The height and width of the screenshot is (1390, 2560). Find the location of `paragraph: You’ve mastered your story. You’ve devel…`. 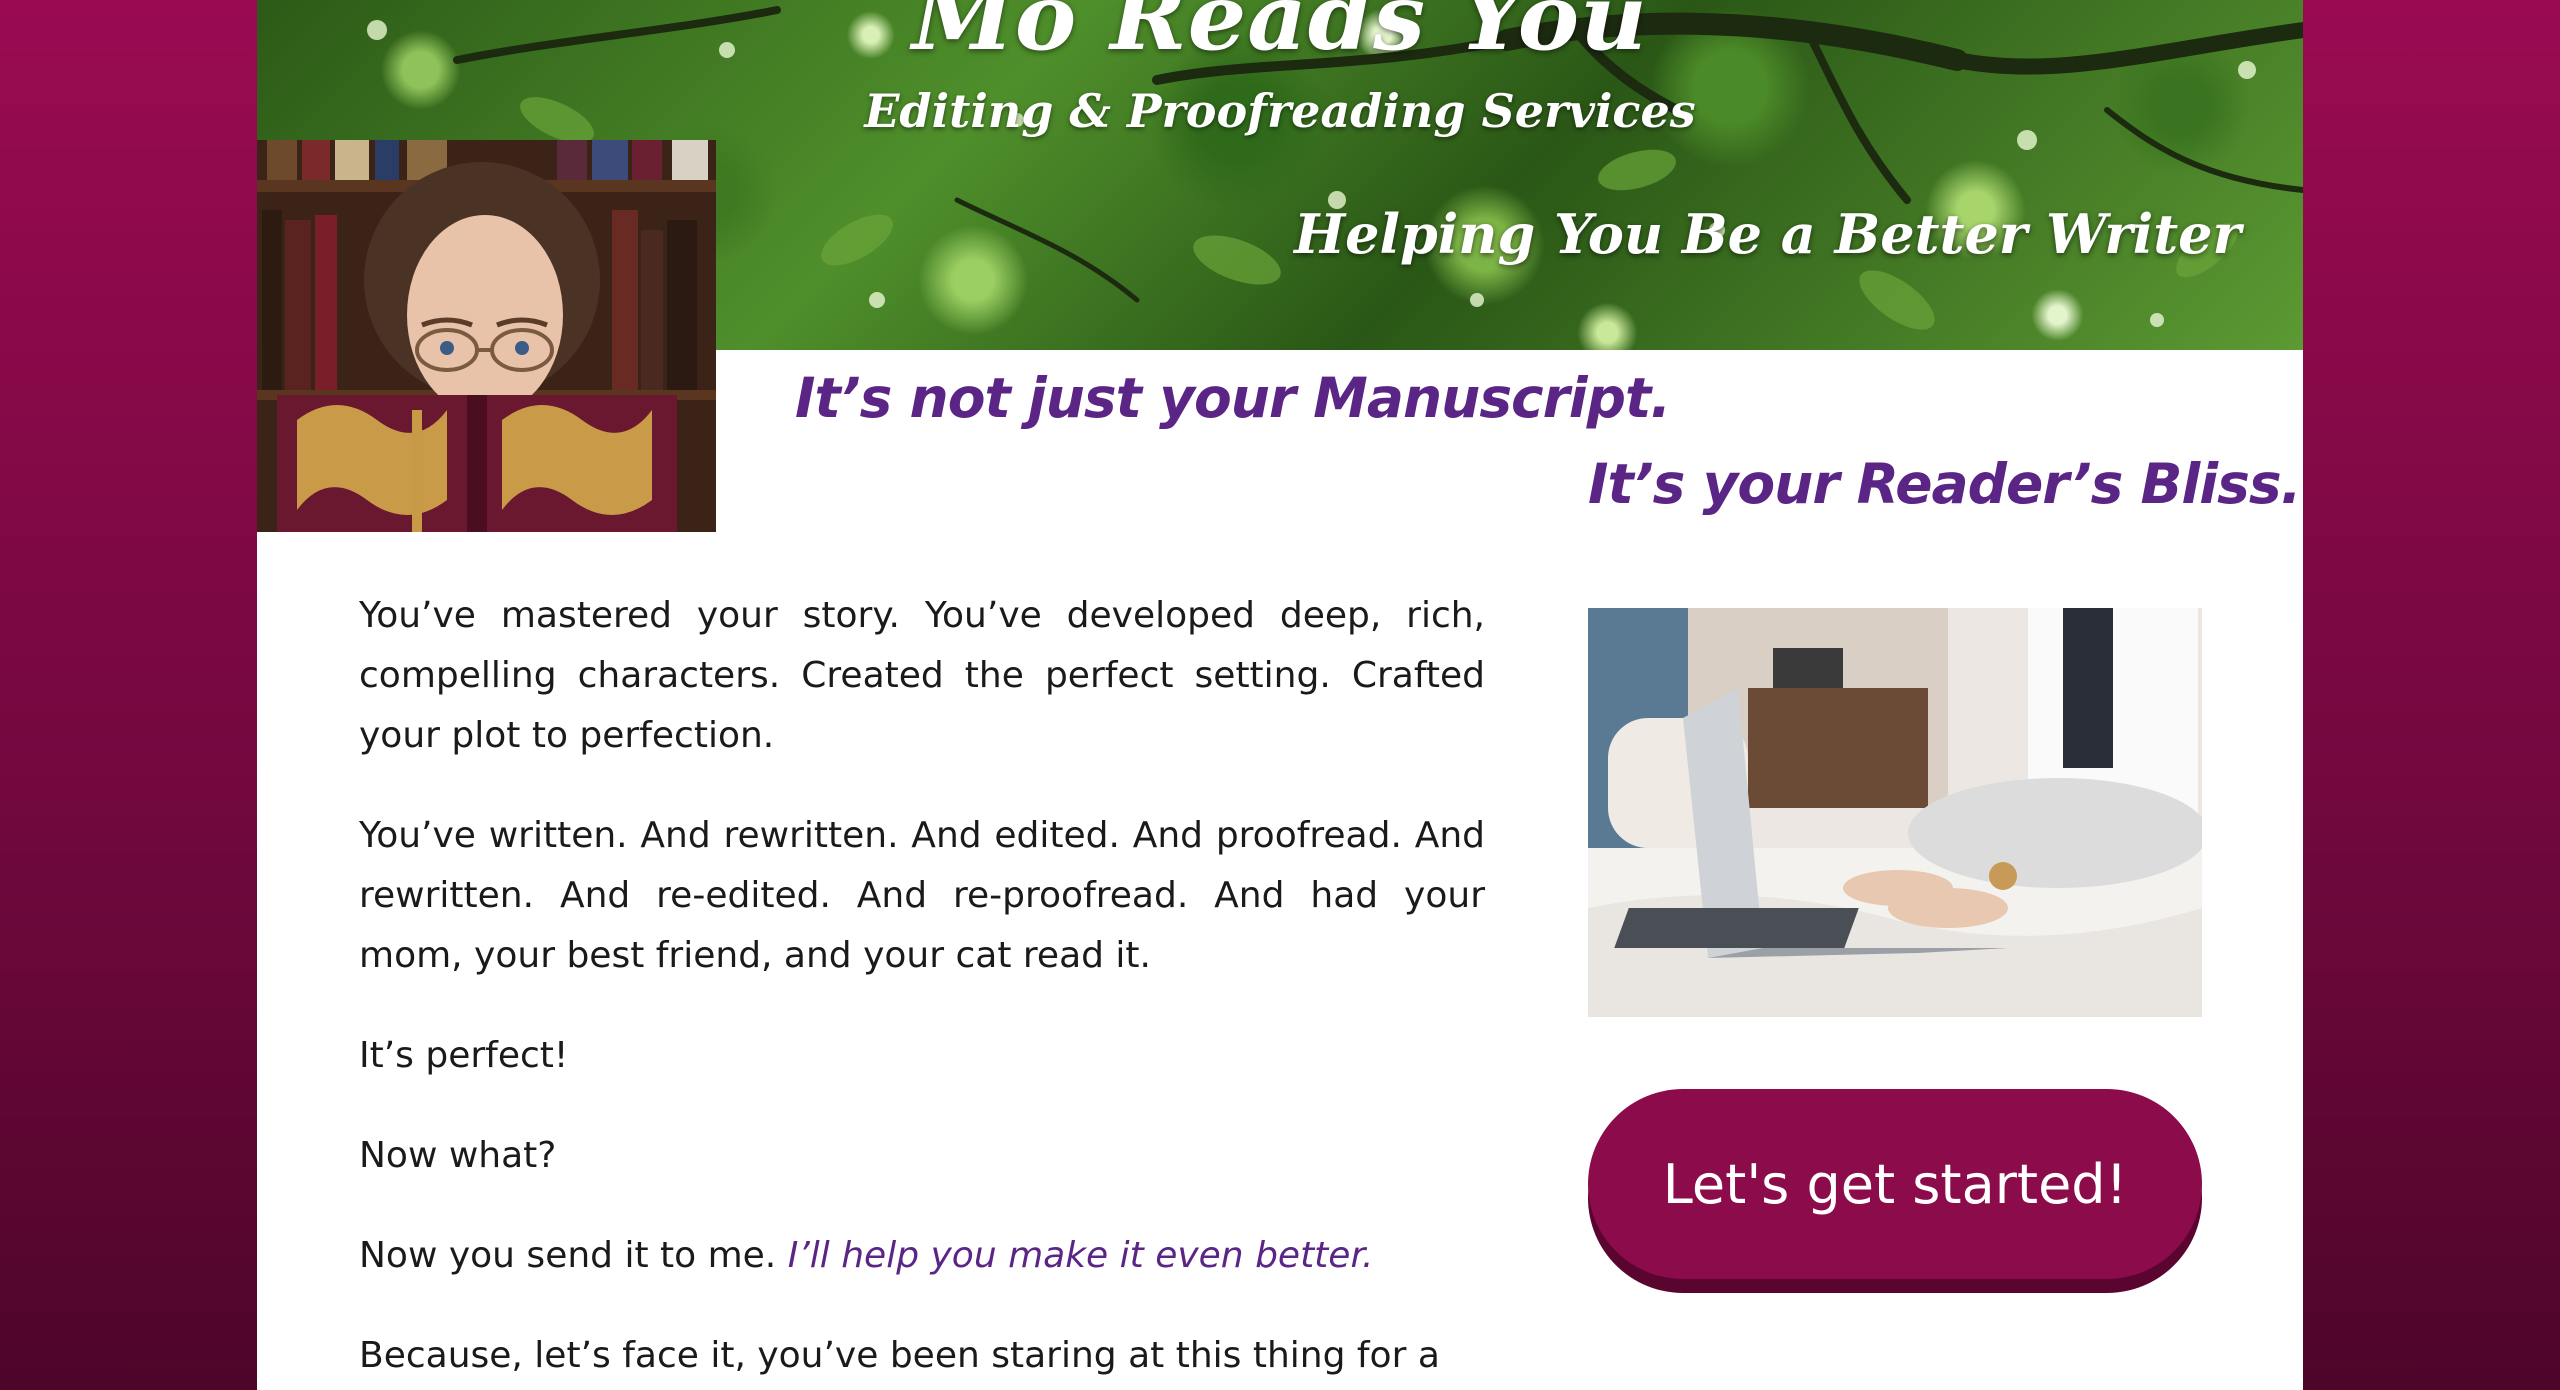

paragraph: You’ve mastered your story. You’ve devel… is located at coordinates (922, 675).